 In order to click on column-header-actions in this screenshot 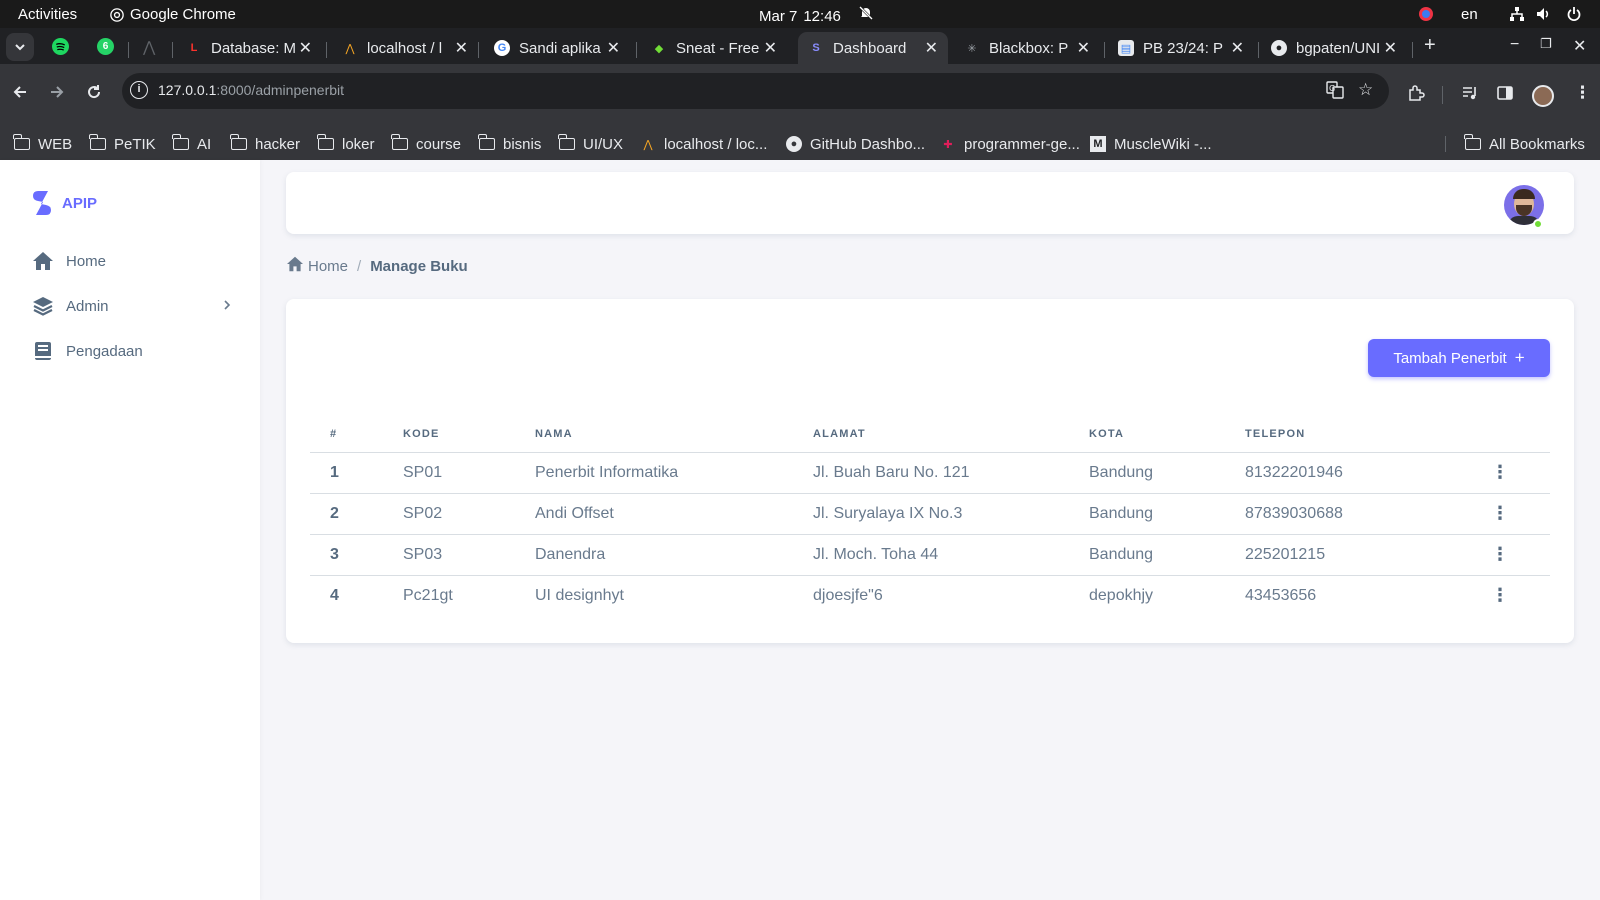, I will do `click(1490, 434)`.